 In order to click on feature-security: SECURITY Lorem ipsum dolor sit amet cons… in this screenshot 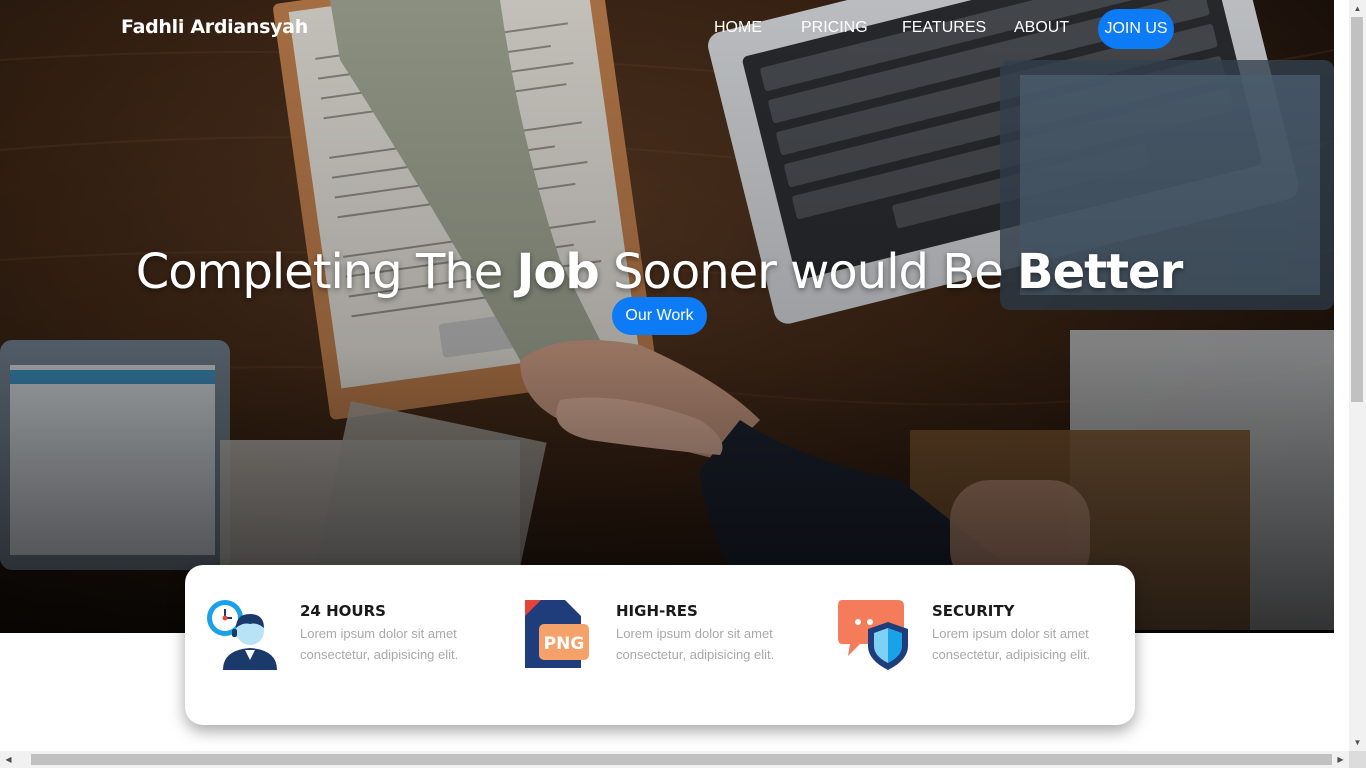, I will do `click(983, 645)`.